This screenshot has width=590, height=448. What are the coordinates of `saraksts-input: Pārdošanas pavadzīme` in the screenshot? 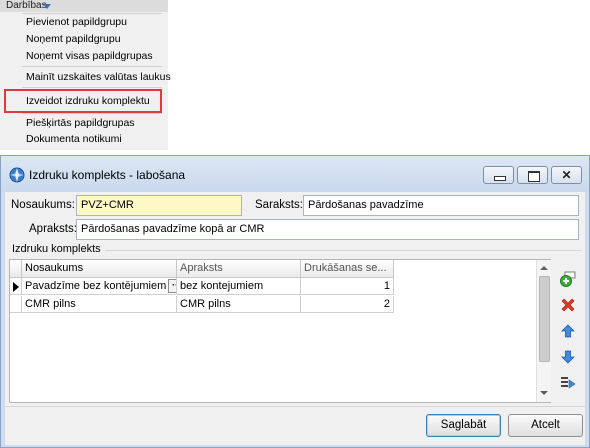 It's located at (441, 205).